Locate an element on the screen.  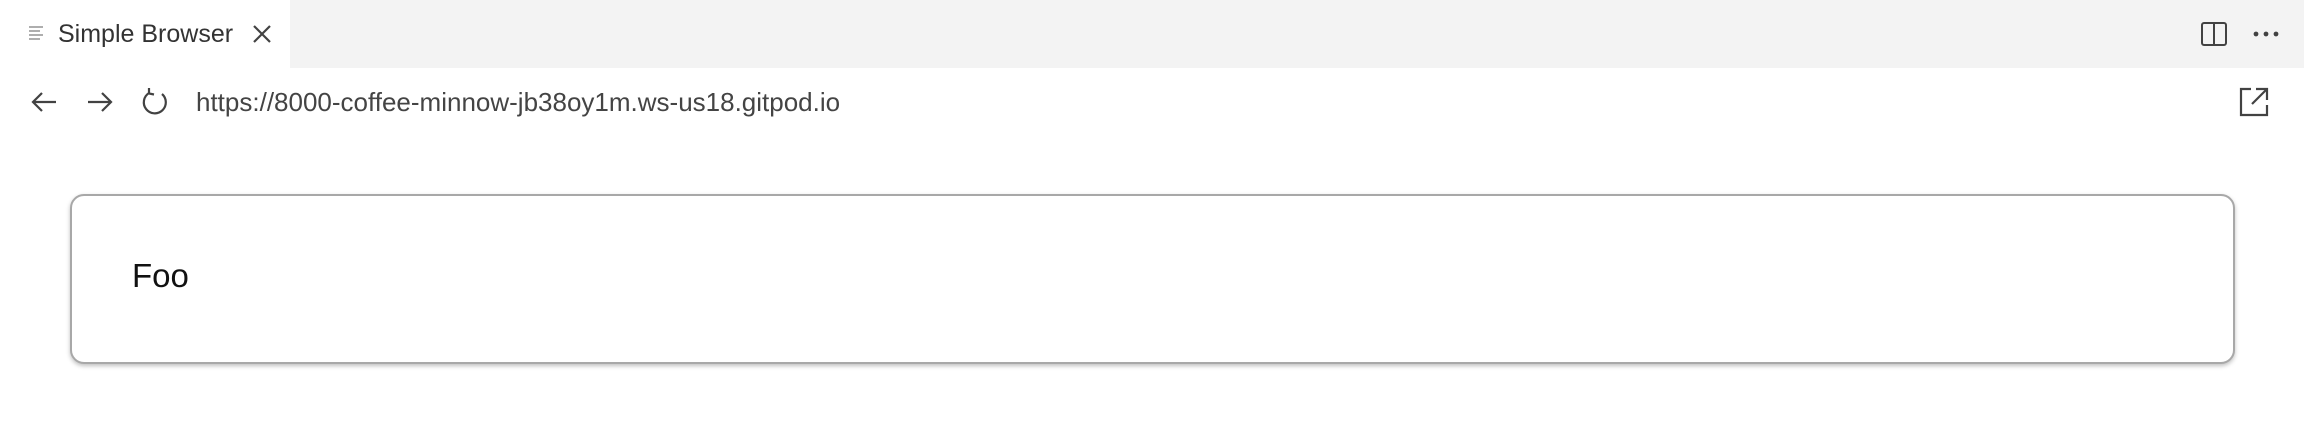
more-actions-icon is located at coordinates (2266, 34).